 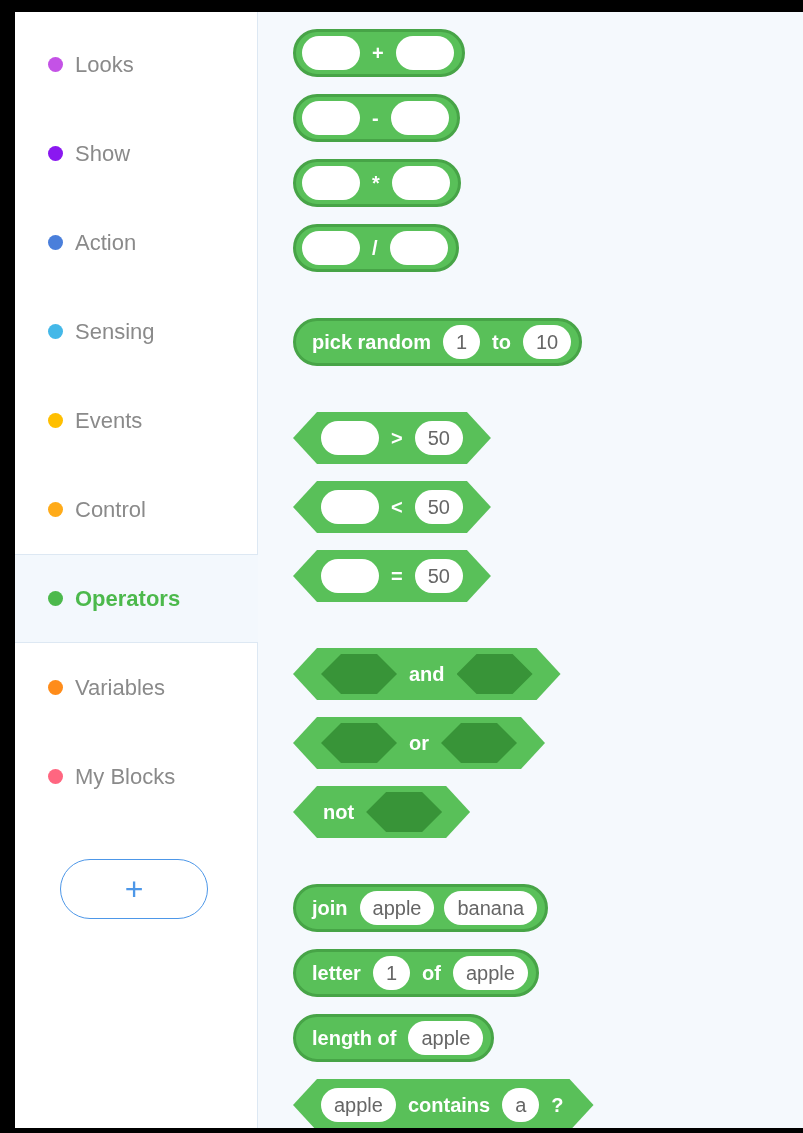 I want to click on category-item: Variables, so click(x=136, y=687).